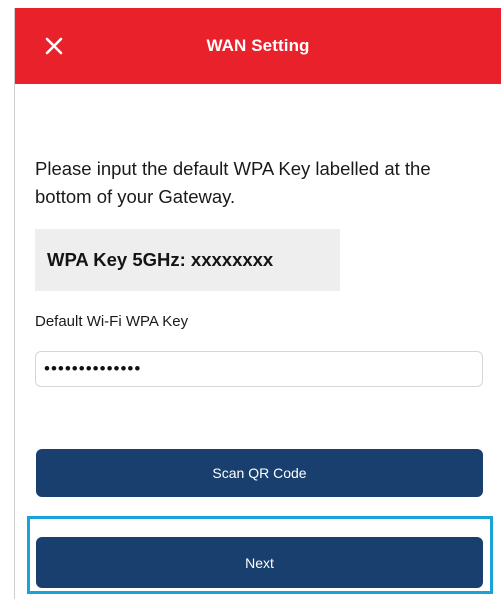 The image size is (501, 599). I want to click on wpa-key-field-label: Default Wi-Fi WPA Key, so click(112, 321).